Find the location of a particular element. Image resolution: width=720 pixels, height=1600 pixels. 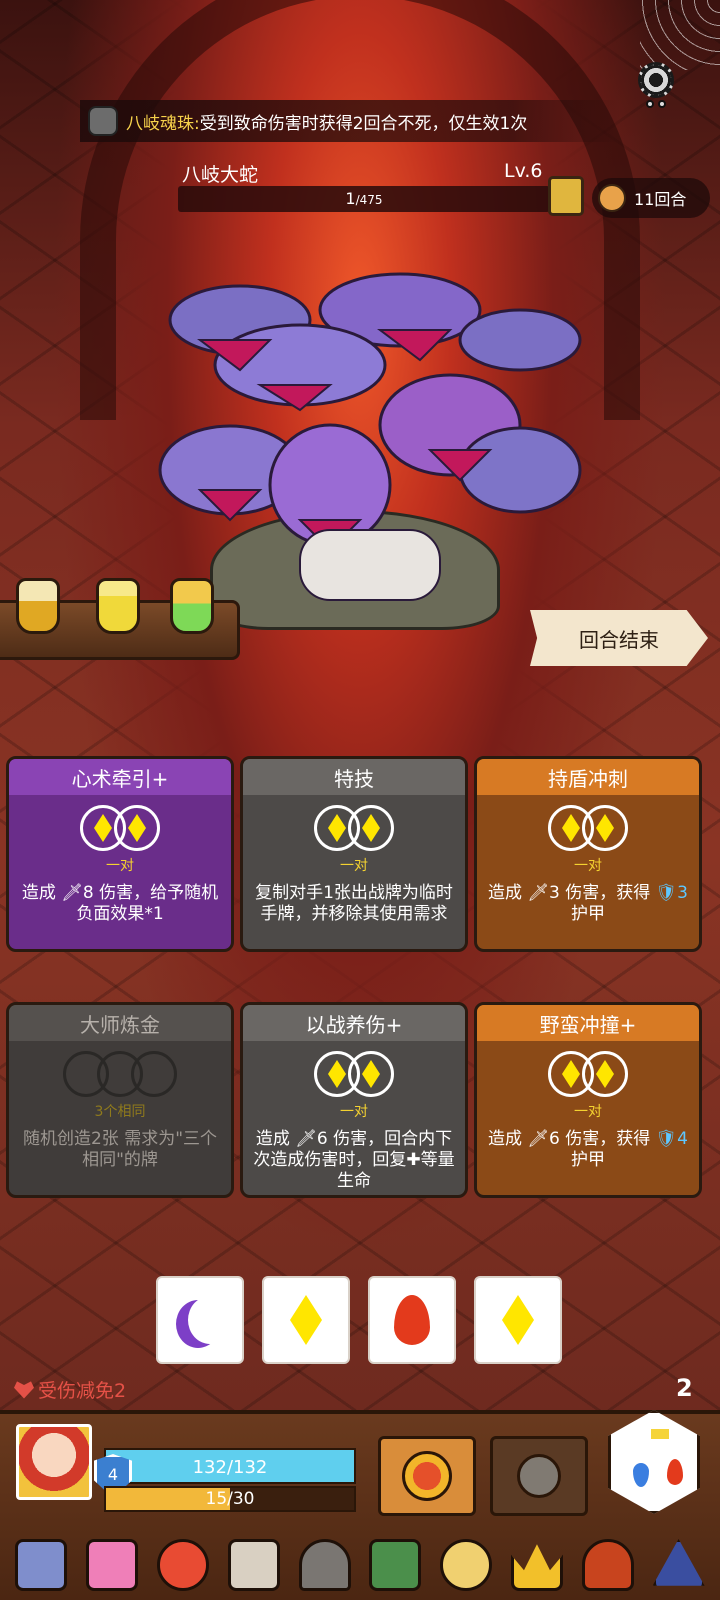

gear-icon is located at coordinates (656, 80).